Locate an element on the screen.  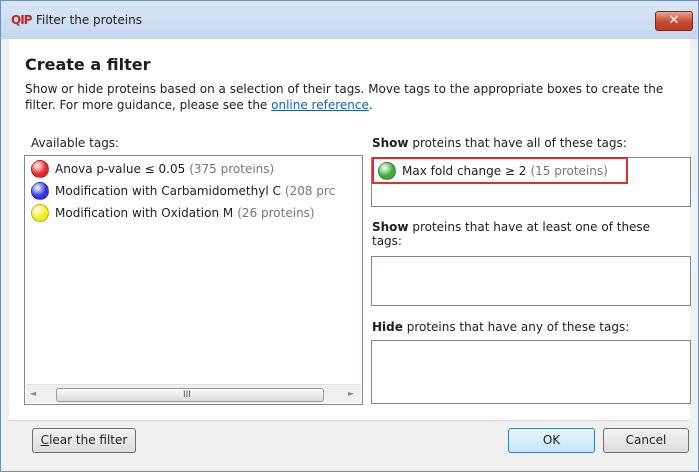
available-tags-label: Available tags: is located at coordinates (75, 143).